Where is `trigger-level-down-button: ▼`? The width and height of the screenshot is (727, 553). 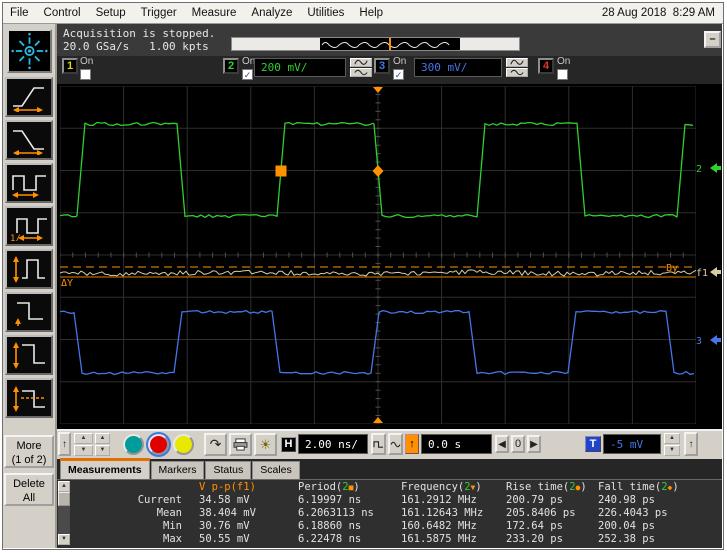
trigger-level-down-button: ▼ is located at coordinates (672, 450).